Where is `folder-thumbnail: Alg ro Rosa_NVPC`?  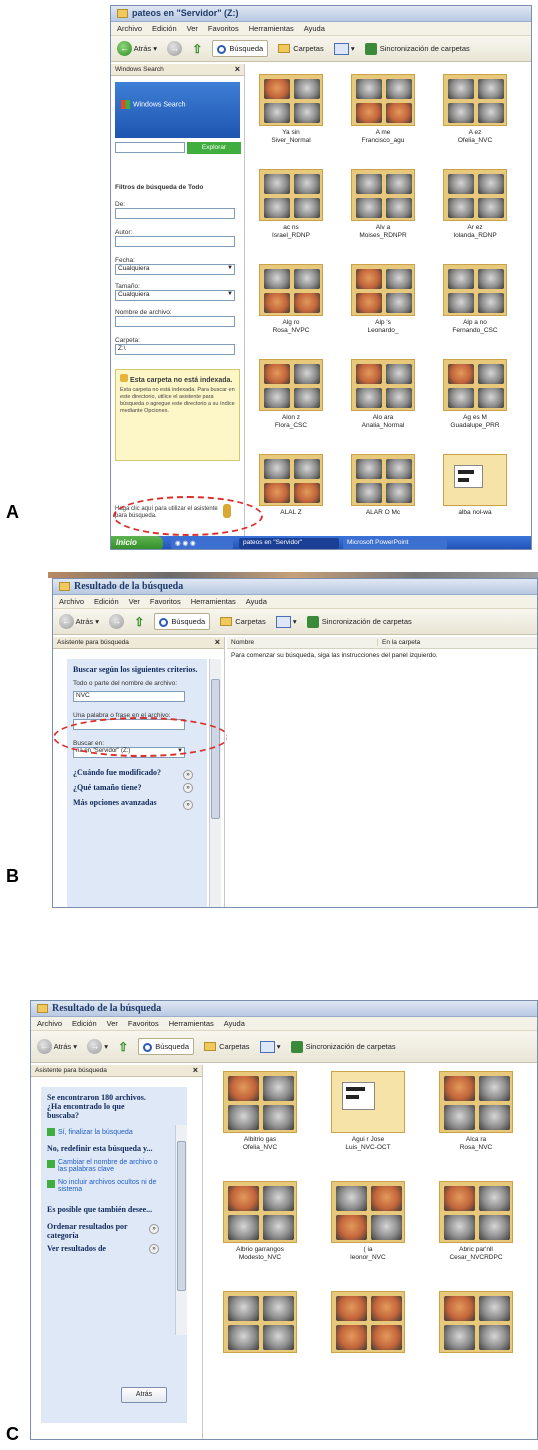 folder-thumbnail: Alg ro Rosa_NVPC is located at coordinates (291, 305).